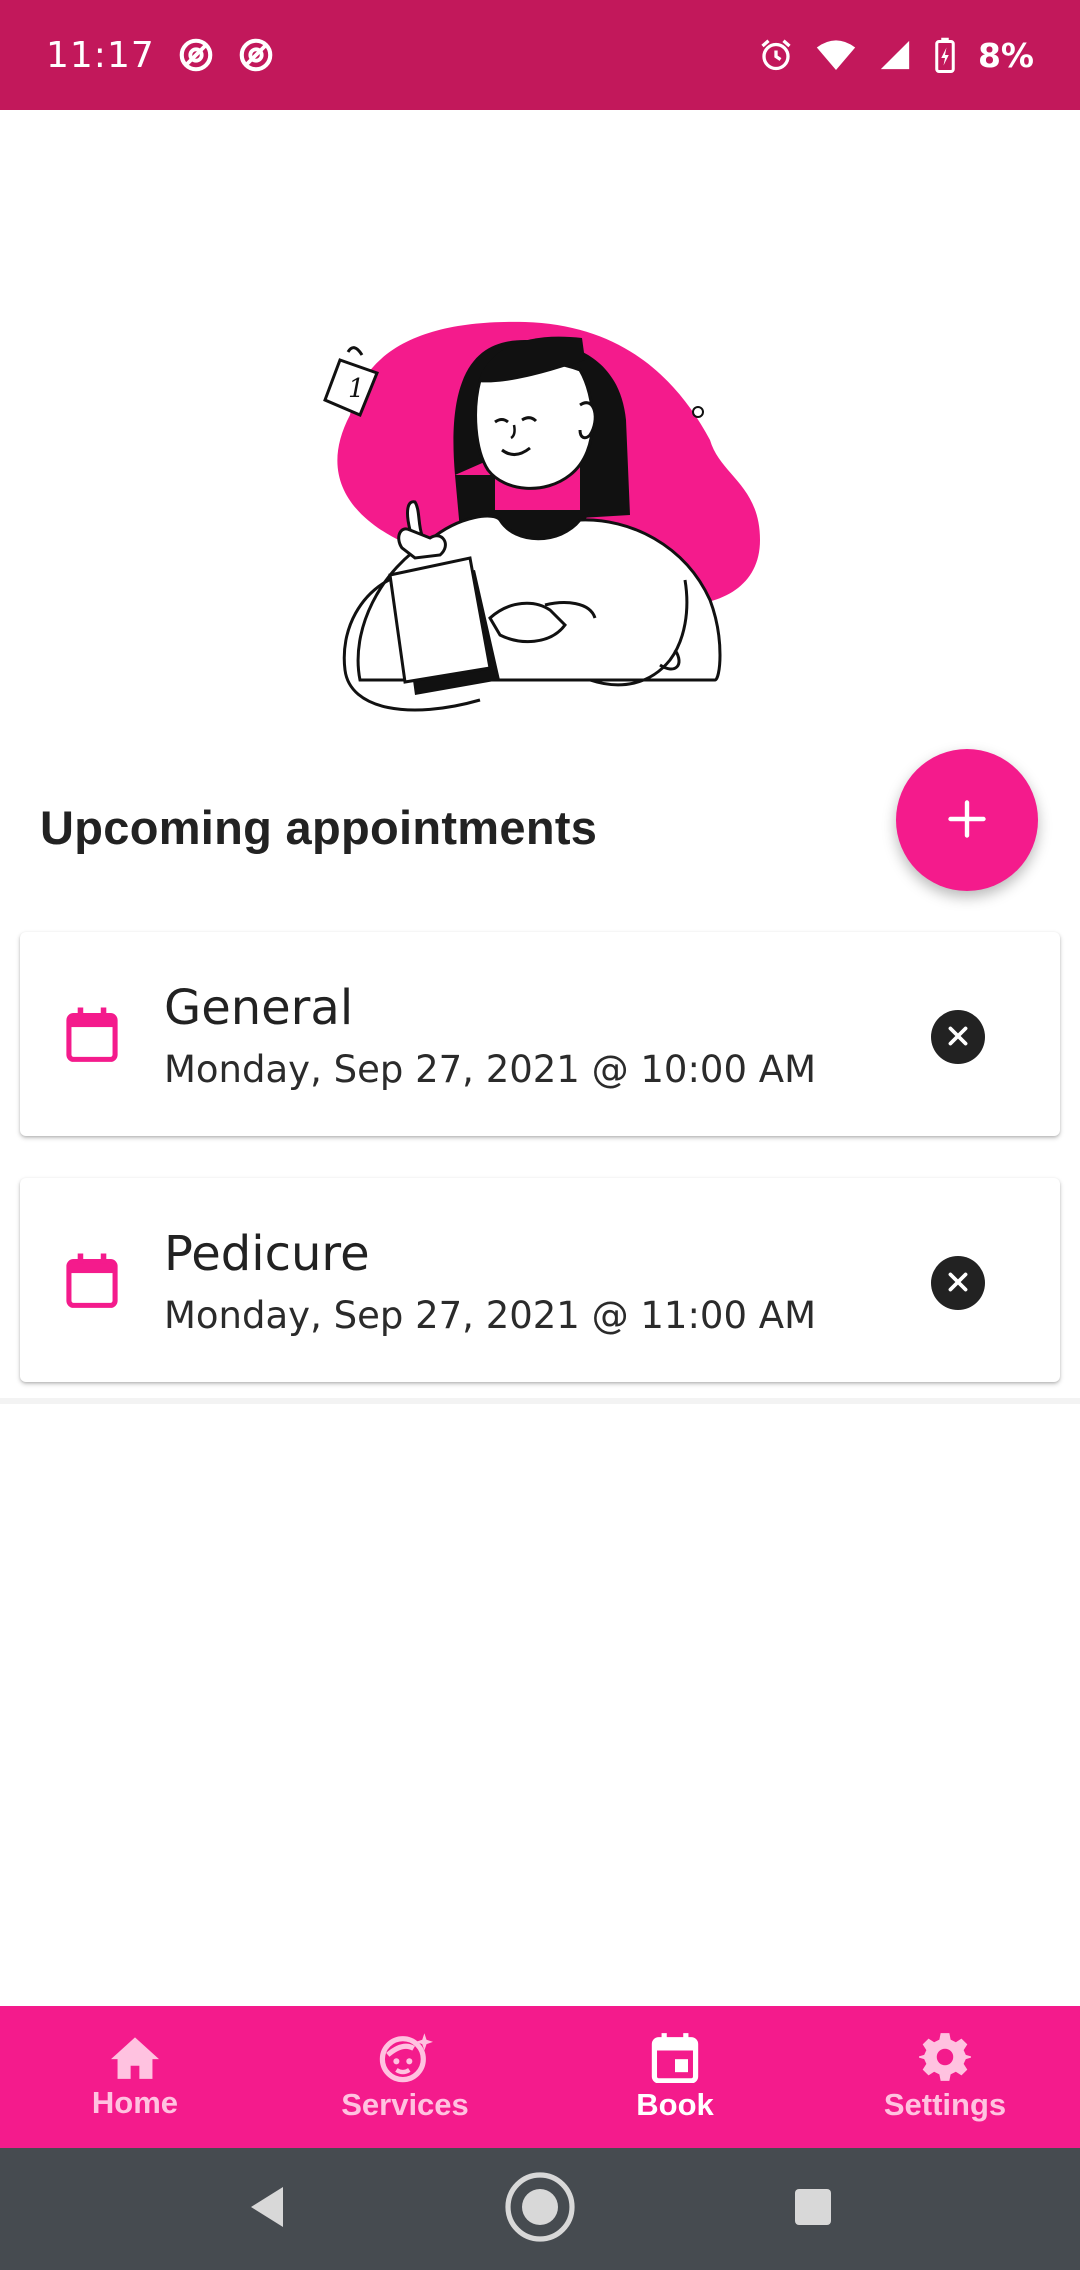 The height and width of the screenshot is (2270, 1080). I want to click on home-button, so click(540, 2209).